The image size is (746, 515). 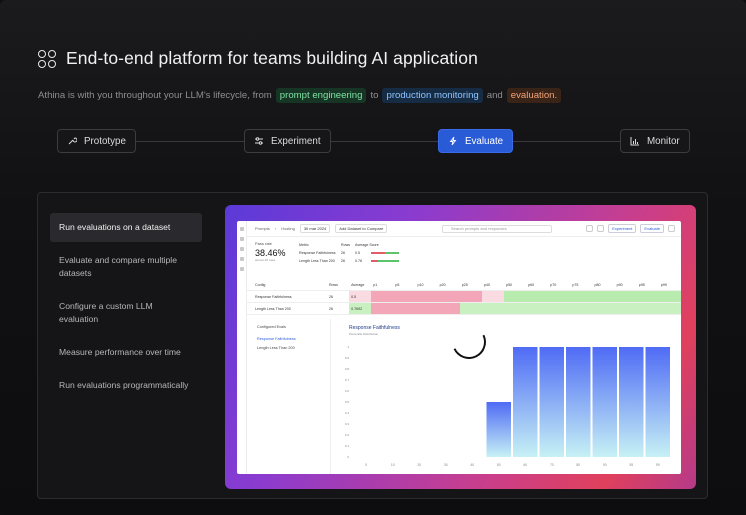 What do you see at coordinates (126, 385) in the screenshot?
I see `menu-item-run-programmatically: Run evaluations programmatically` at bounding box center [126, 385].